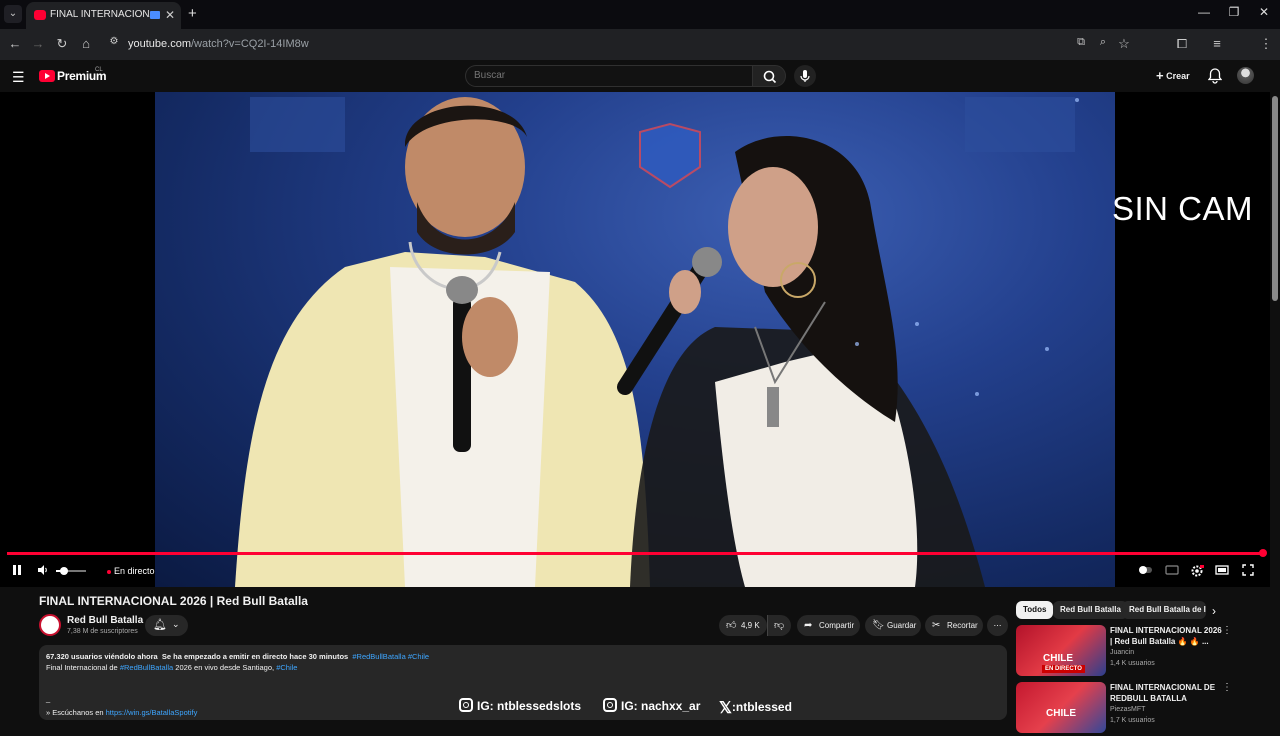 The width and height of the screenshot is (1280, 736). Describe the element at coordinates (176, 624) in the screenshot. I see `chevron-down-icon: ⌄` at that location.